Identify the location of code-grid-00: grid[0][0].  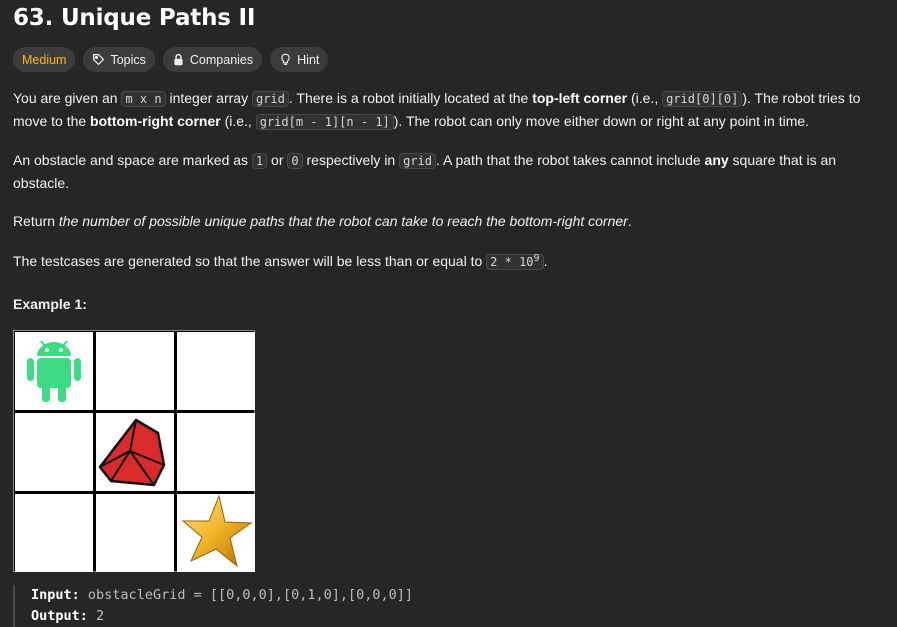
(702, 99).